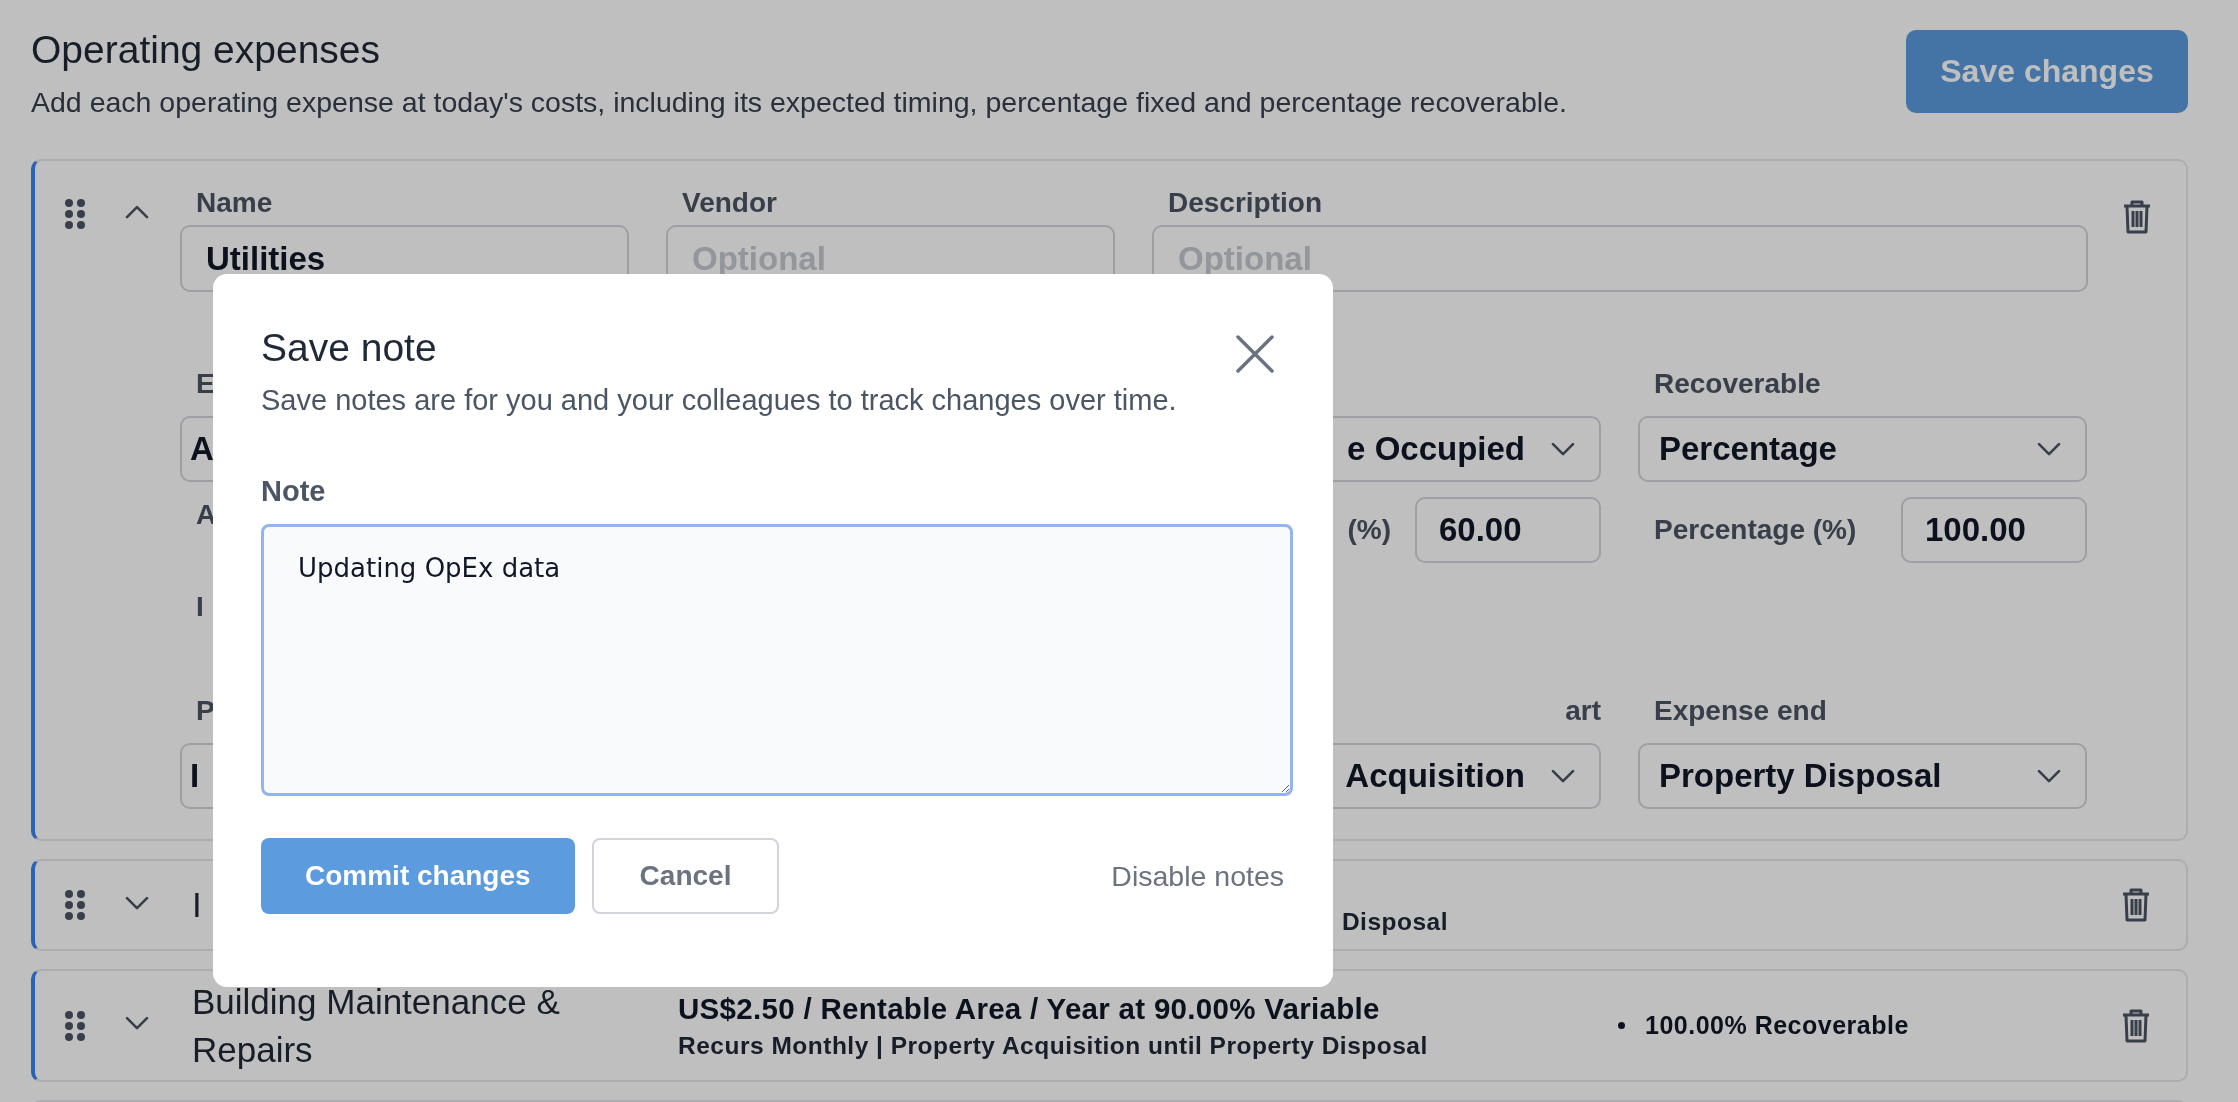 This screenshot has width=2238, height=1102. What do you see at coordinates (1740, 711) in the screenshot?
I see `field-label: Expense end` at bounding box center [1740, 711].